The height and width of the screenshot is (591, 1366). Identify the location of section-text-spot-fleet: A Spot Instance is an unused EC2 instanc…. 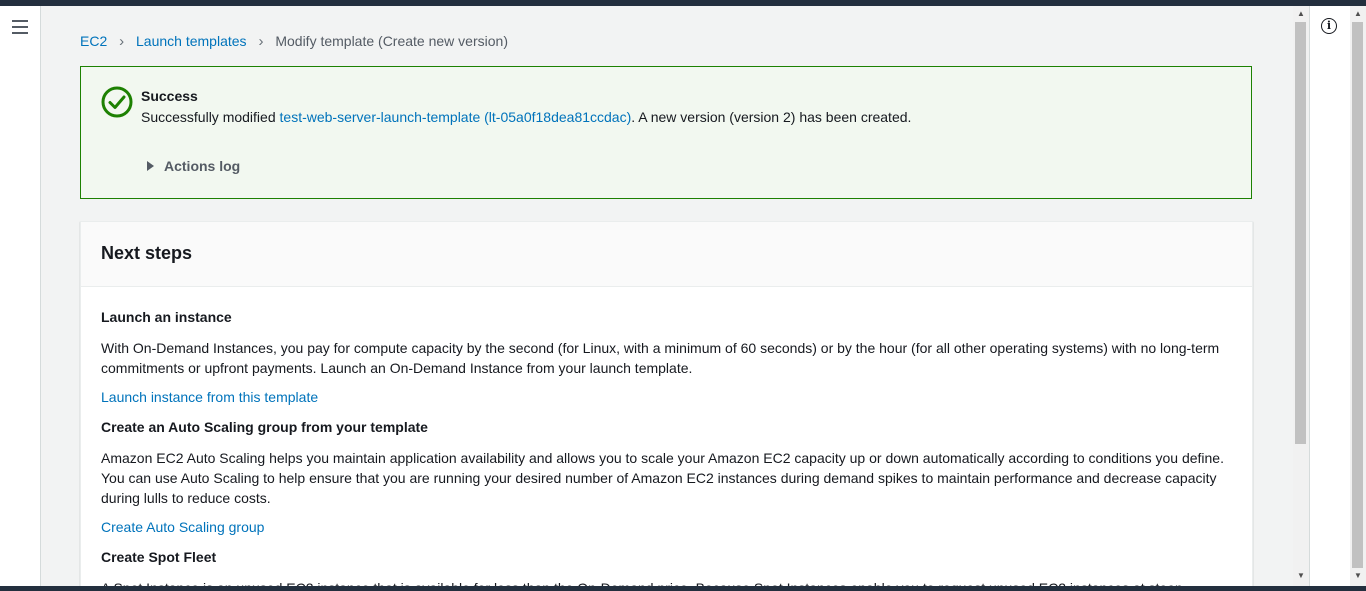
(666, 582).